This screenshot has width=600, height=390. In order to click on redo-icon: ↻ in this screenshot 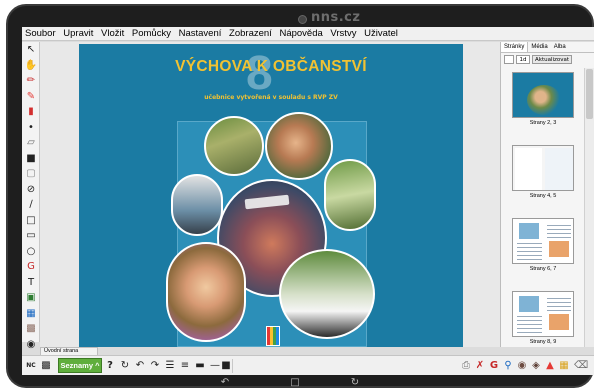, I will do `click(125, 366)`.